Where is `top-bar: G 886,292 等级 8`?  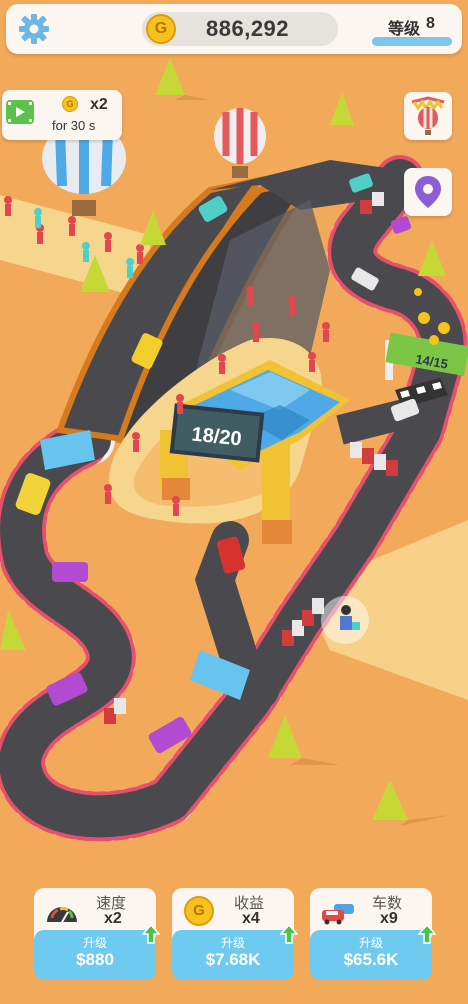
top-bar: G 886,292 等级 8 is located at coordinates (234, 29).